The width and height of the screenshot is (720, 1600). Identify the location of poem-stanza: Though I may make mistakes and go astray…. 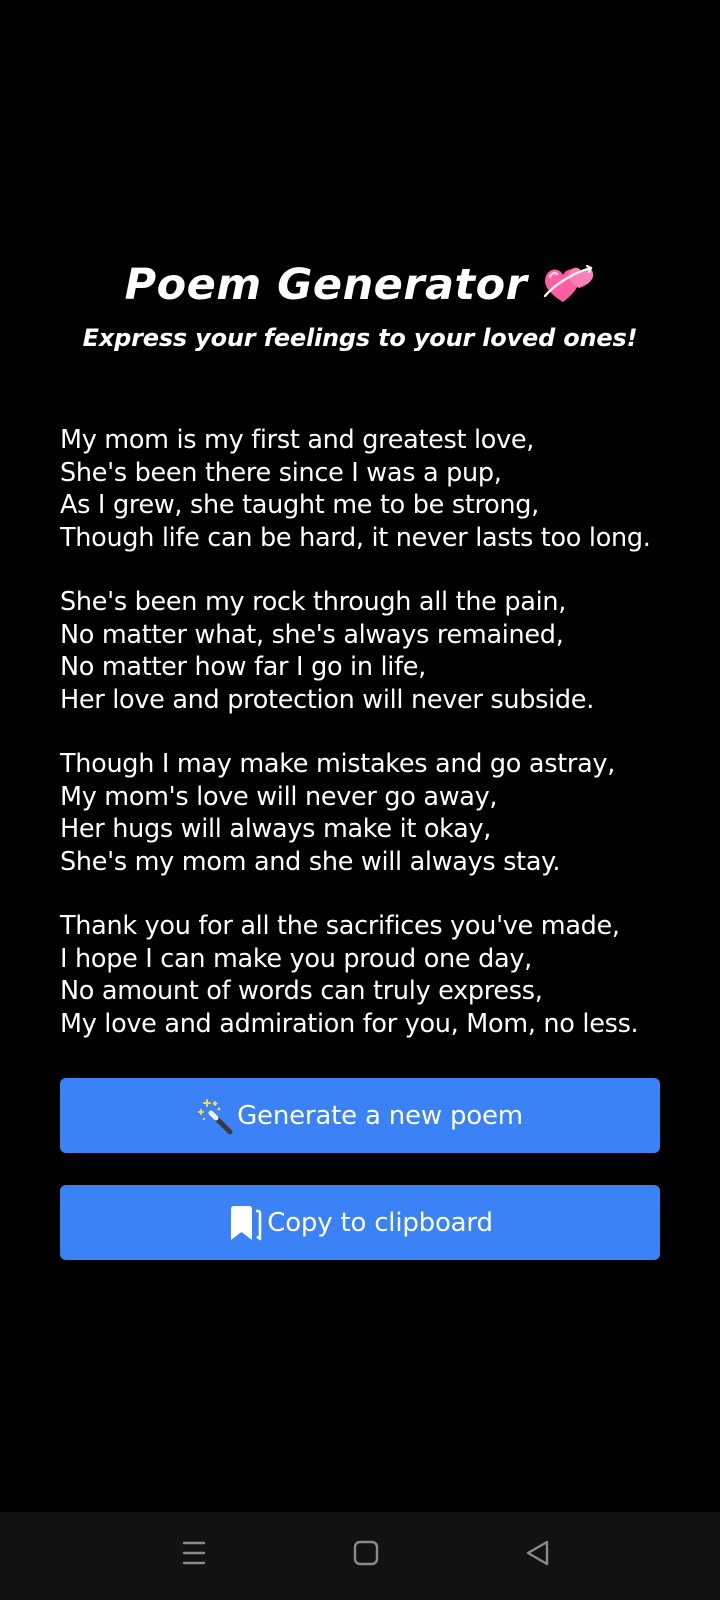
(370, 813).